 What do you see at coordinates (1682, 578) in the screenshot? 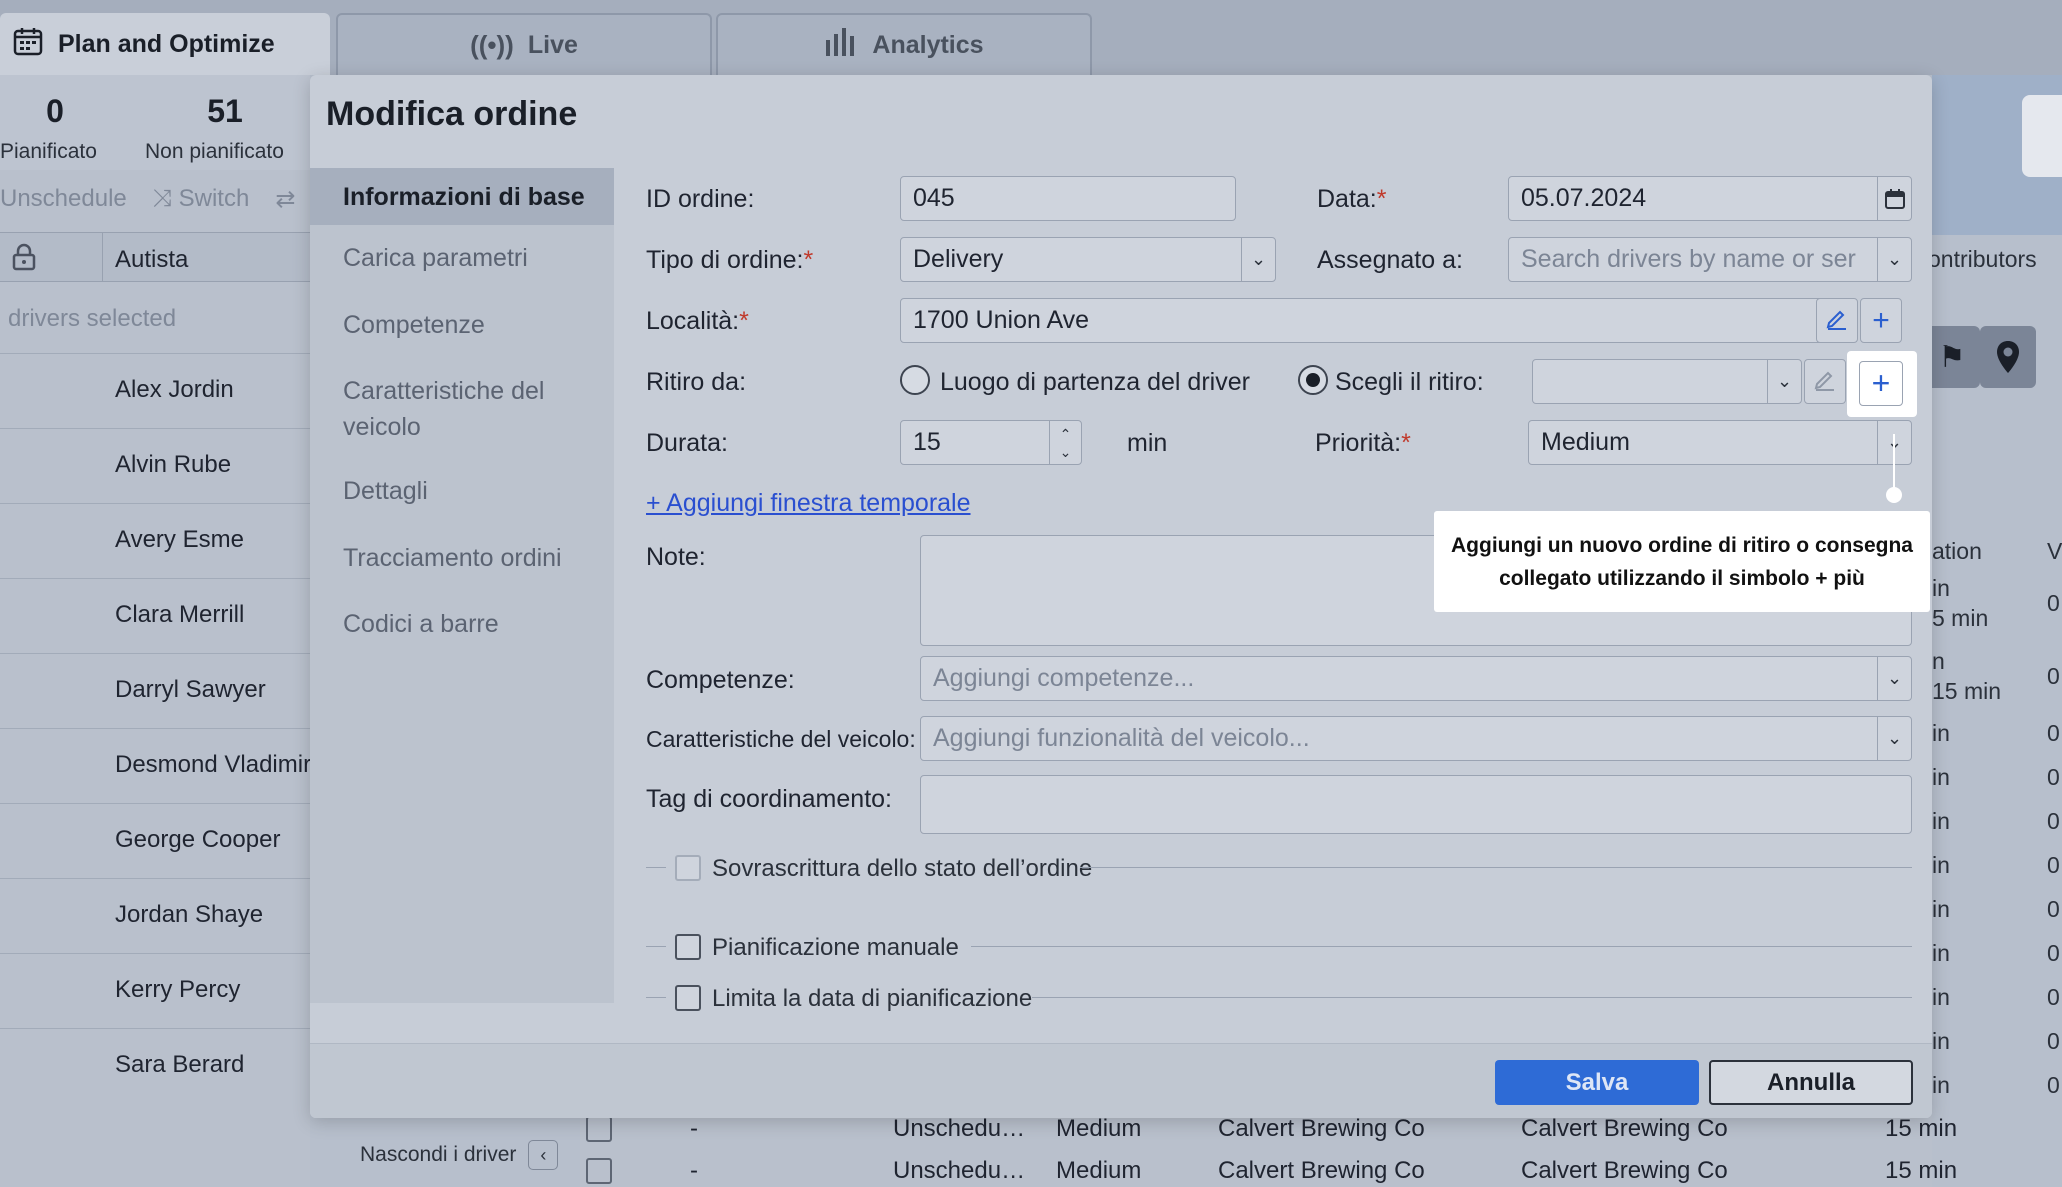
I see `tooltip-line-2: collegato utilizzando il simbolo + più` at bounding box center [1682, 578].